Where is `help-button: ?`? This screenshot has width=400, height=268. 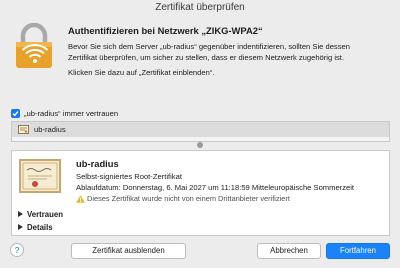
help-button: ? is located at coordinates (17, 250).